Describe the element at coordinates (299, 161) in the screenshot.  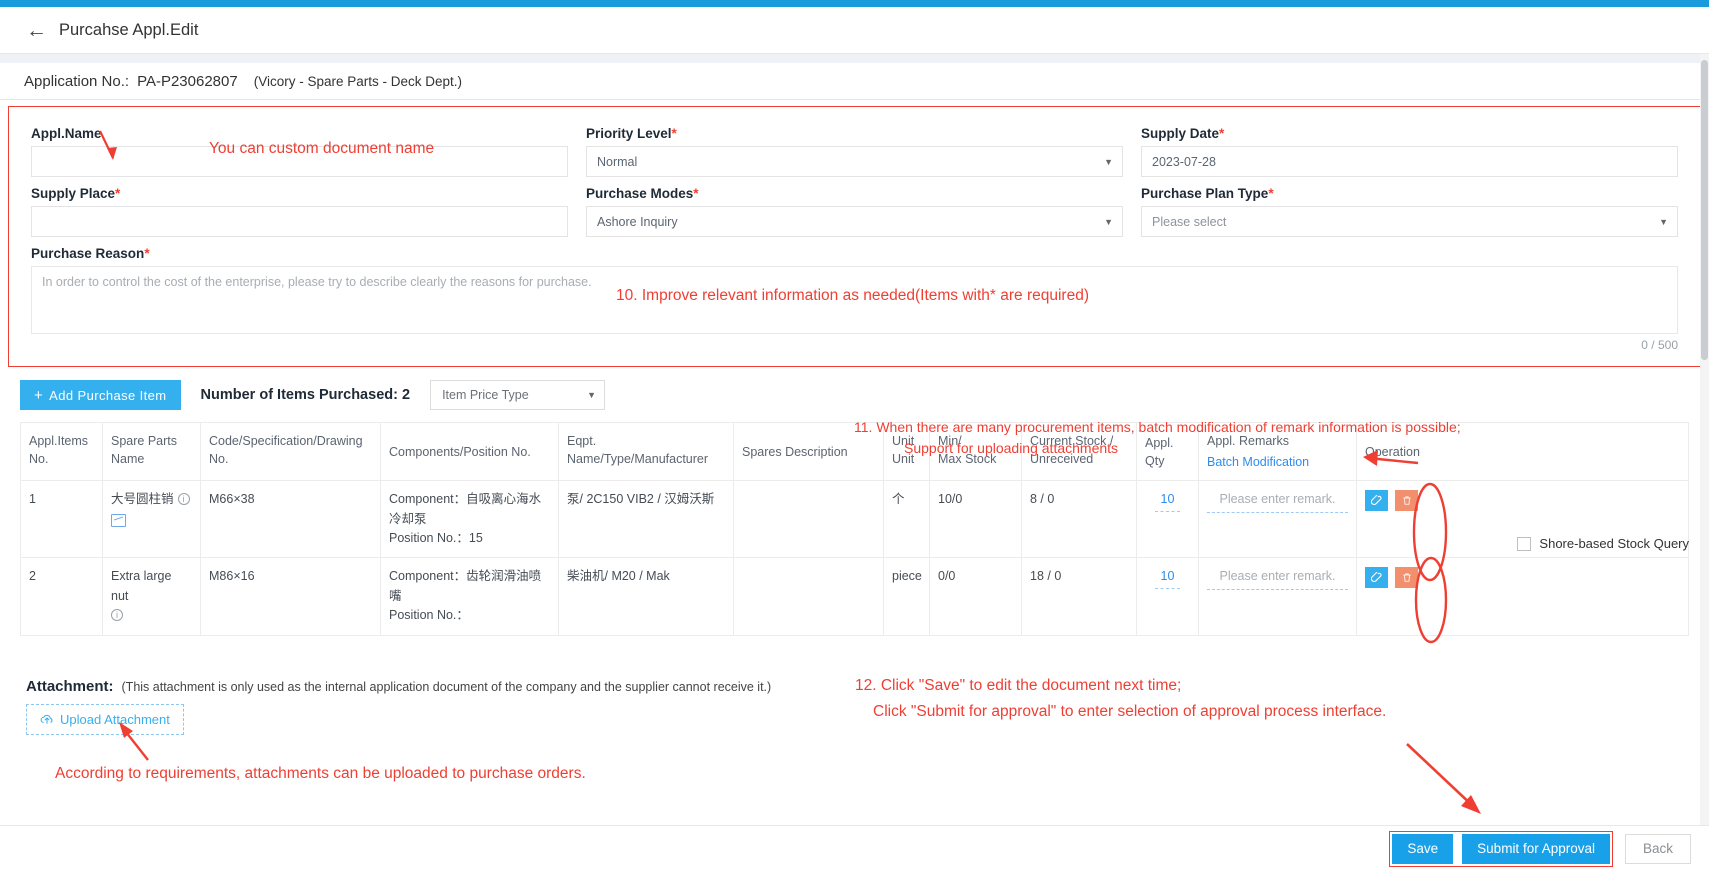
I see `appl-name-input` at that location.